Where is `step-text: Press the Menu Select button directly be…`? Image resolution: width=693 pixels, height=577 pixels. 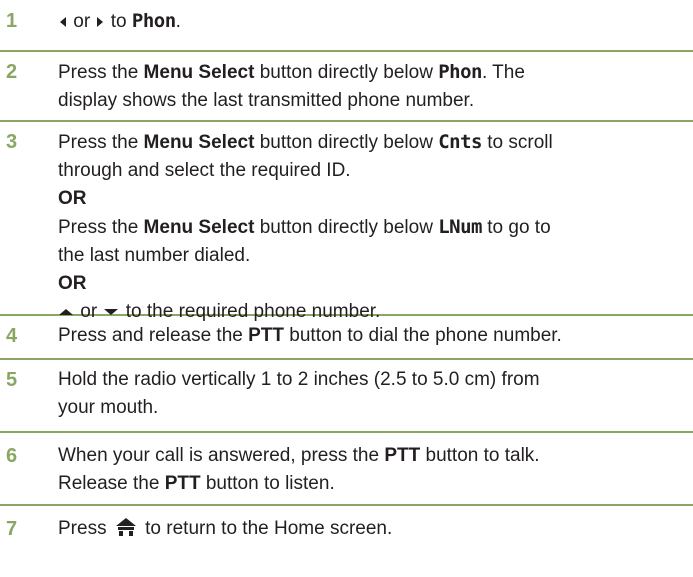 step-text: Press the Menu Select button directly be… is located at coordinates (291, 86).